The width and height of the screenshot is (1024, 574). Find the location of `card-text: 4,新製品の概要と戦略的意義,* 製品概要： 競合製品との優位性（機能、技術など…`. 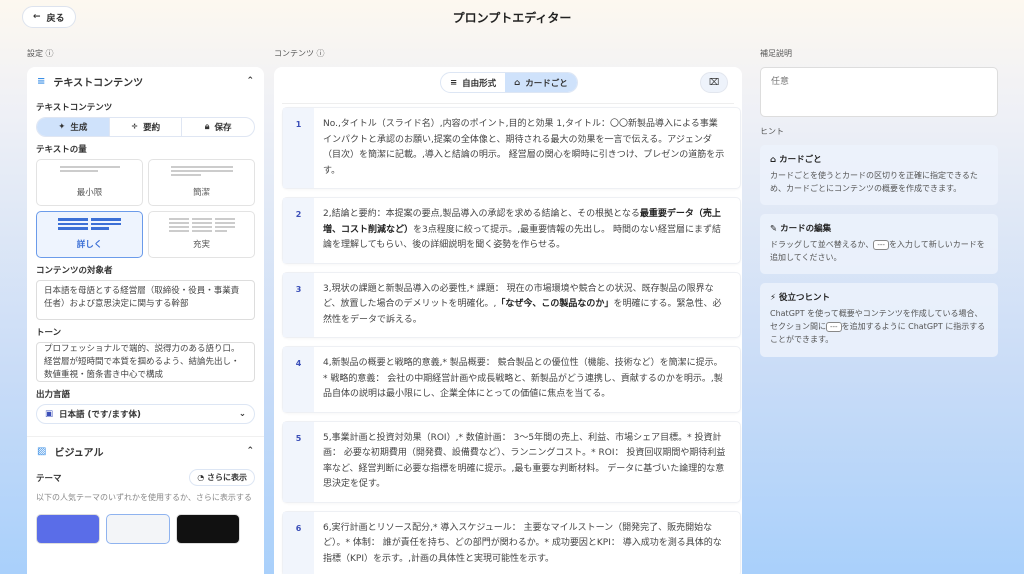

card-text: 4,新製品の概要と戦略的意義,* 製品概要： 競合製品との優位性（機能、技術など… is located at coordinates (527, 379).